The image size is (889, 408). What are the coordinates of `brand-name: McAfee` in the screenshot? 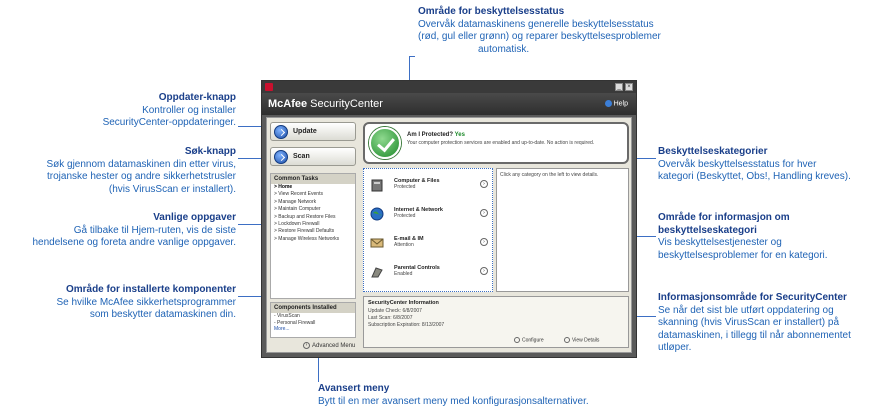 It's located at (288, 104).